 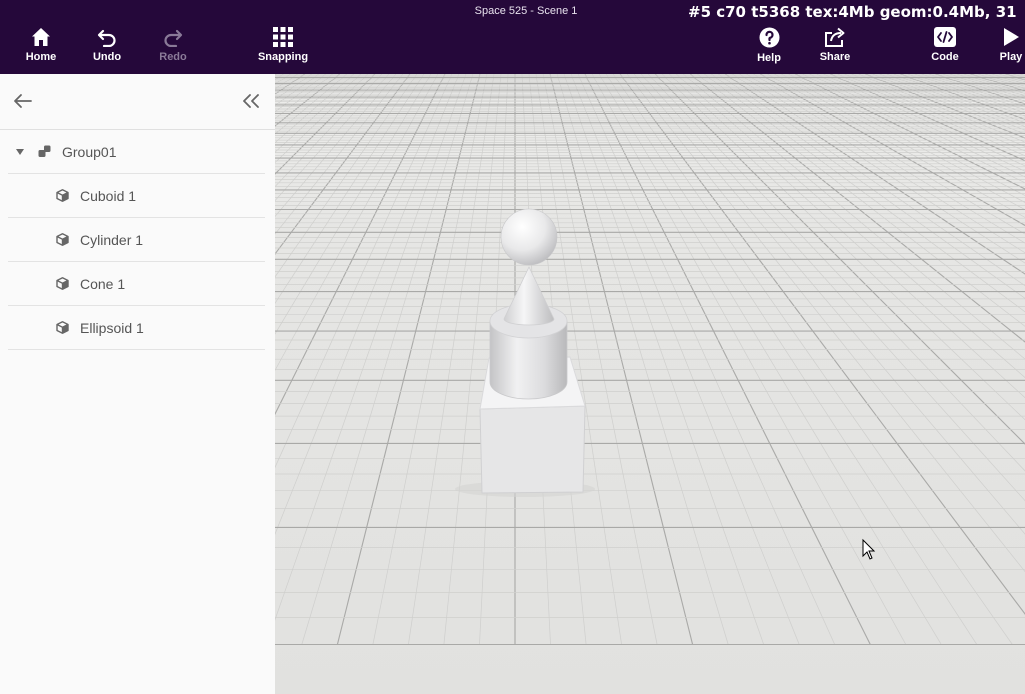 I want to click on code-icon, so click(x=945, y=37).